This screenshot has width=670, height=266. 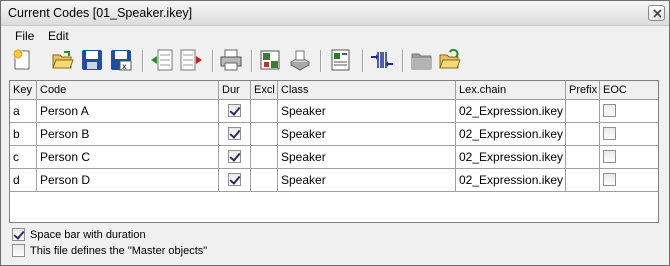 What do you see at coordinates (18, 250) in the screenshot?
I see `master-objects-checkbox` at bounding box center [18, 250].